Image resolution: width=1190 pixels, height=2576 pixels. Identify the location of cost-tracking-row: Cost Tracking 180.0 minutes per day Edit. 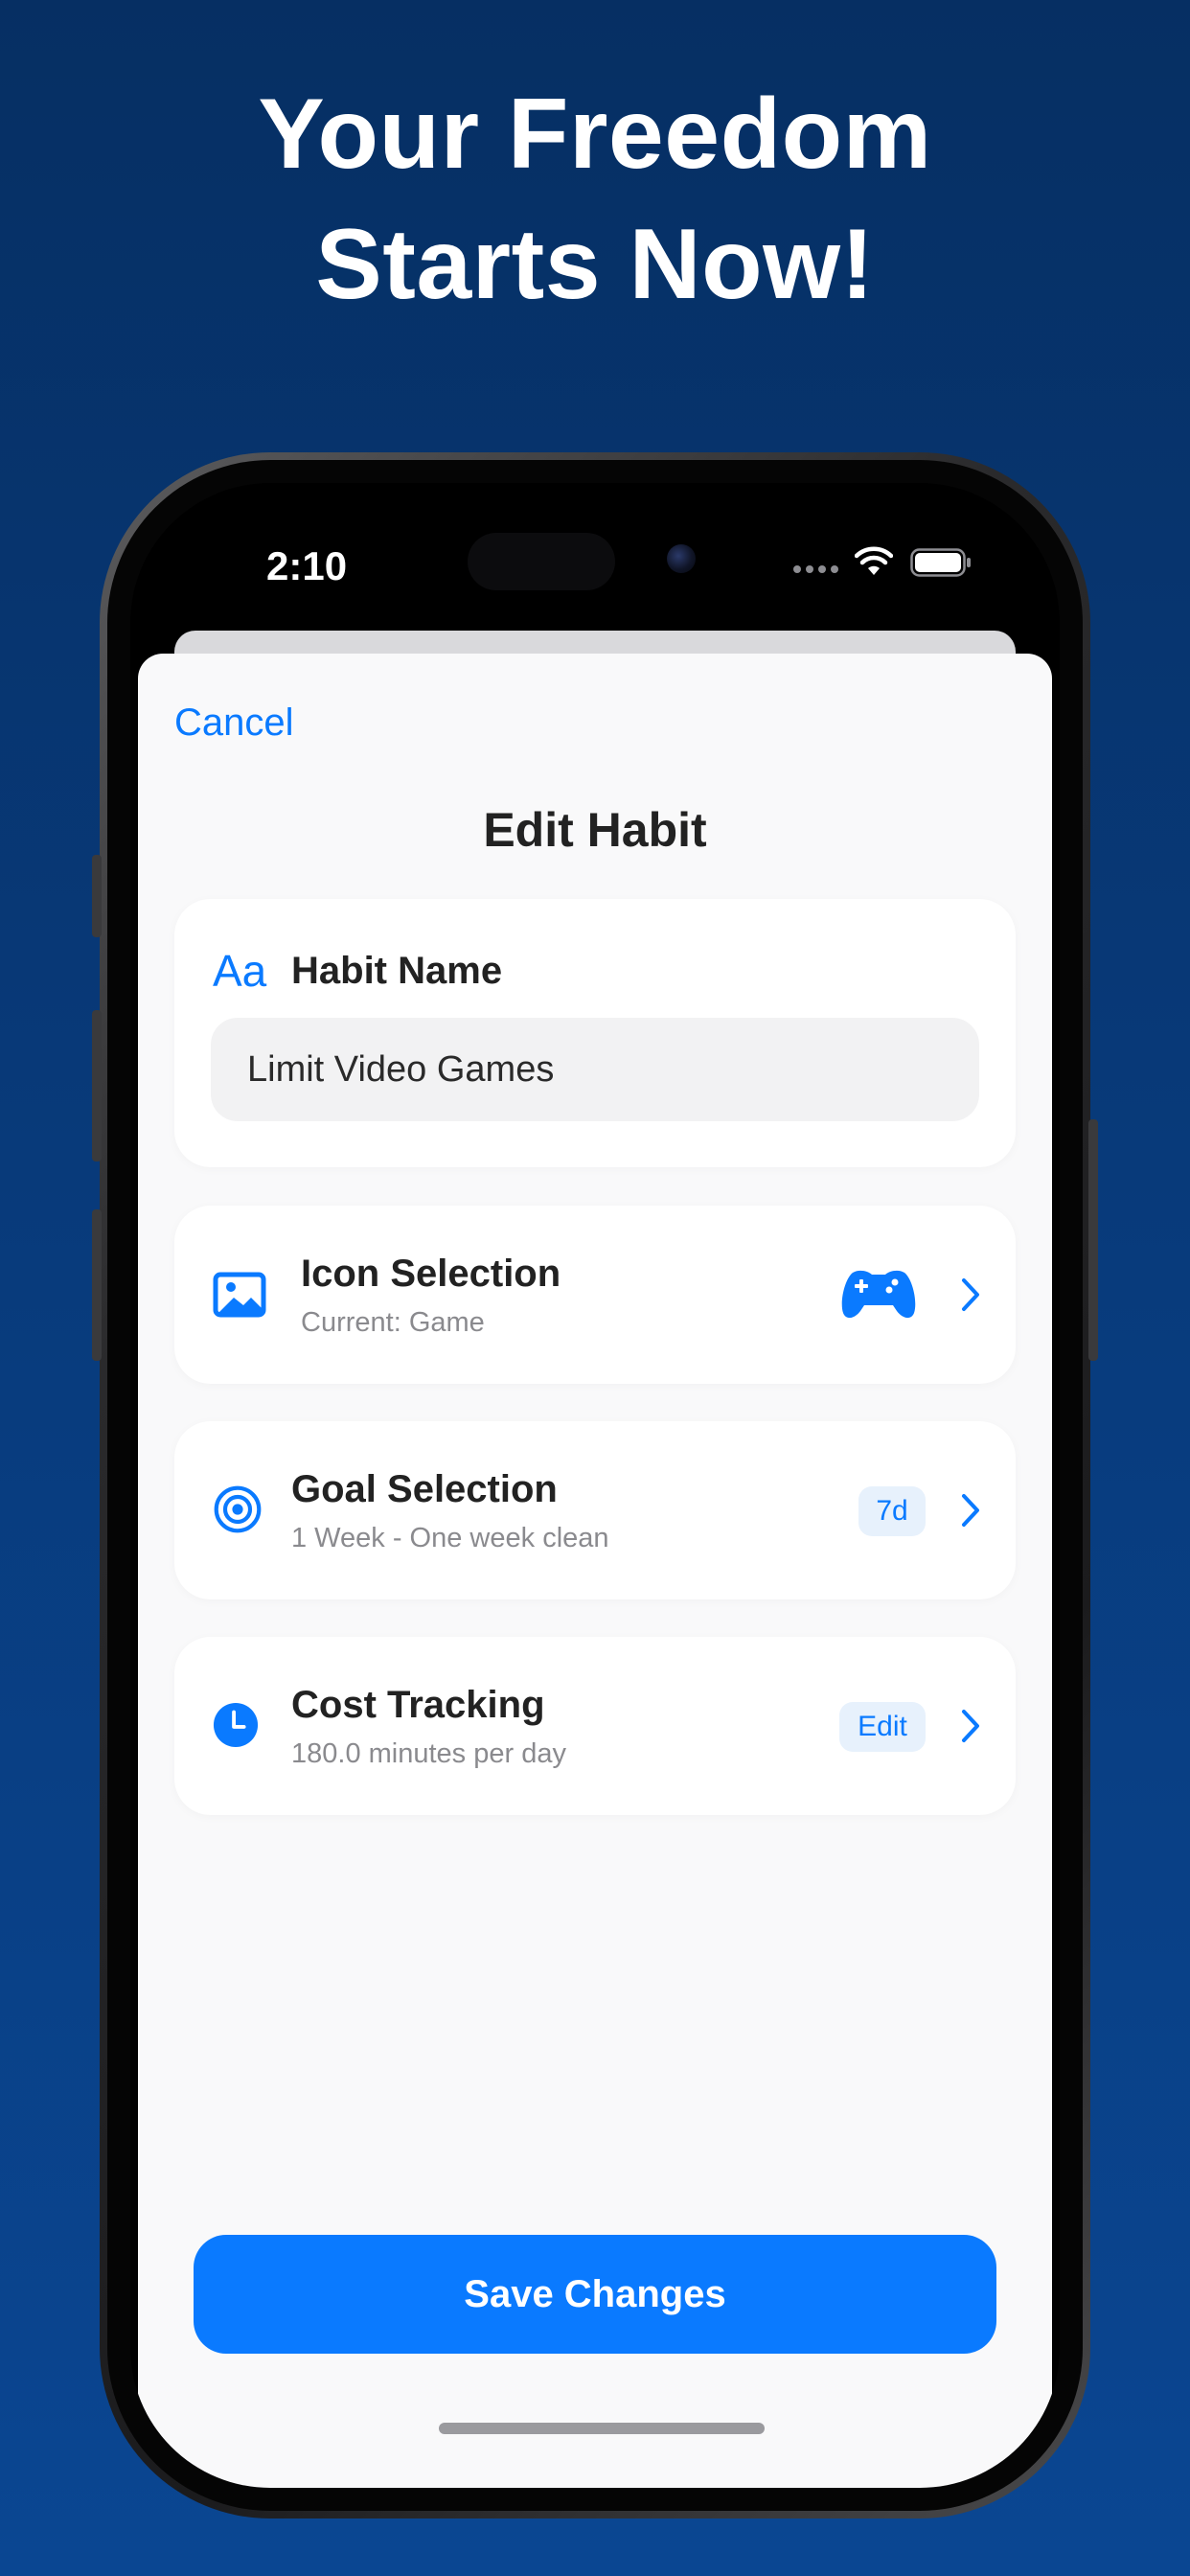
(595, 1726).